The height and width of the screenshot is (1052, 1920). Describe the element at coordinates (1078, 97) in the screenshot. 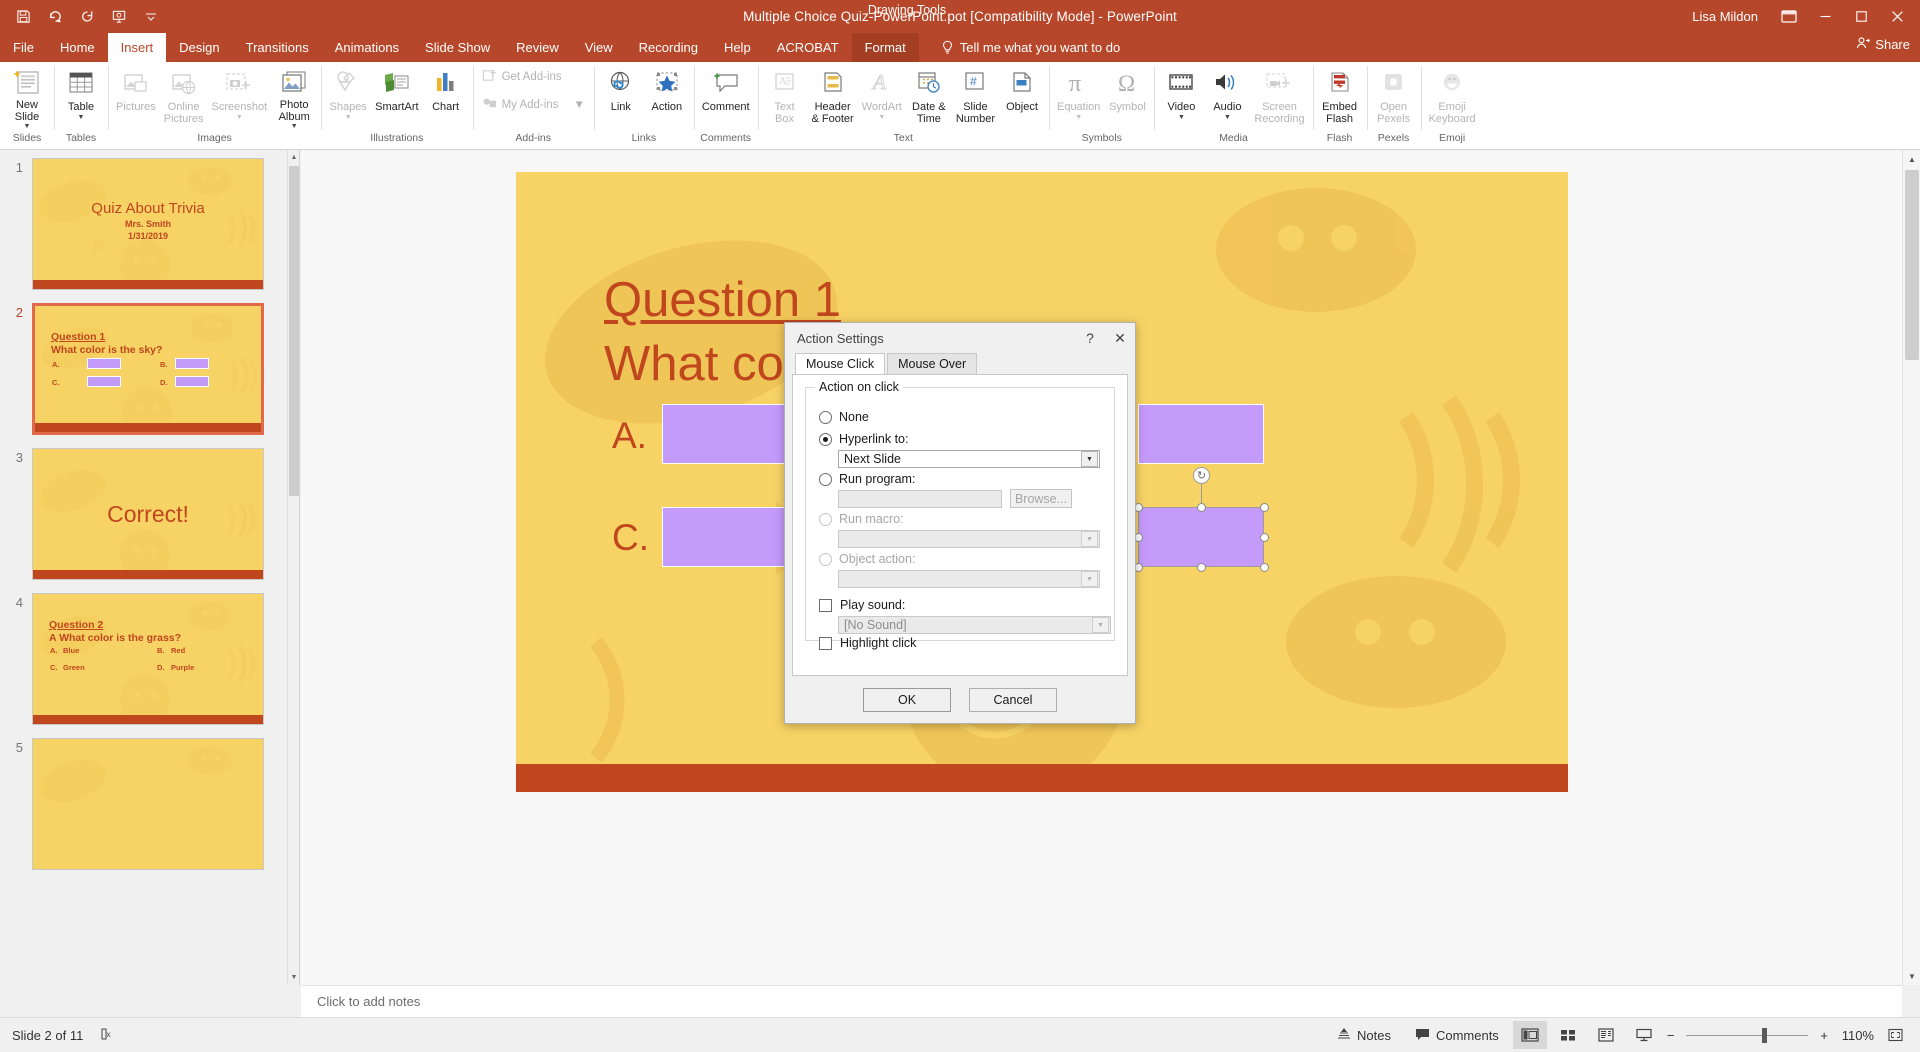

I see `equation-button: π Equation ▼` at that location.